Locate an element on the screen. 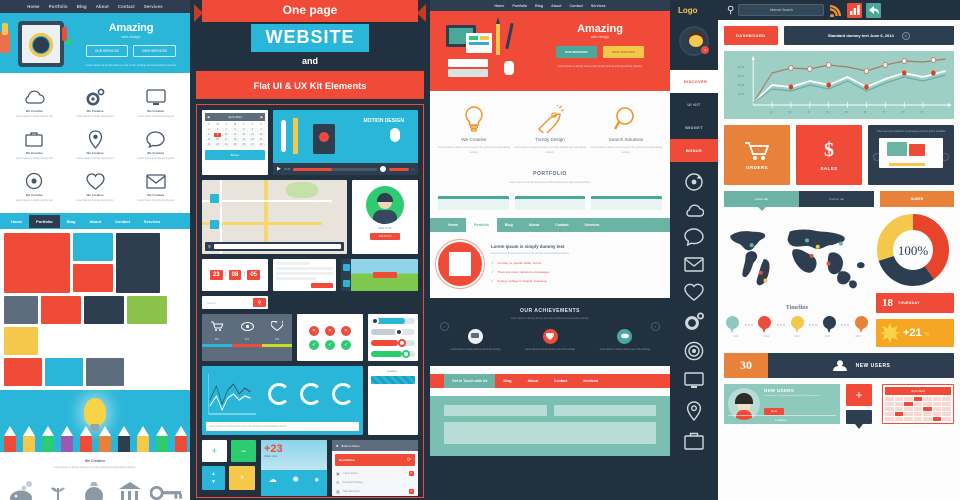 The width and height of the screenshot is (960, 500). tab-active: Active tab is located at coordinates (761, 201).